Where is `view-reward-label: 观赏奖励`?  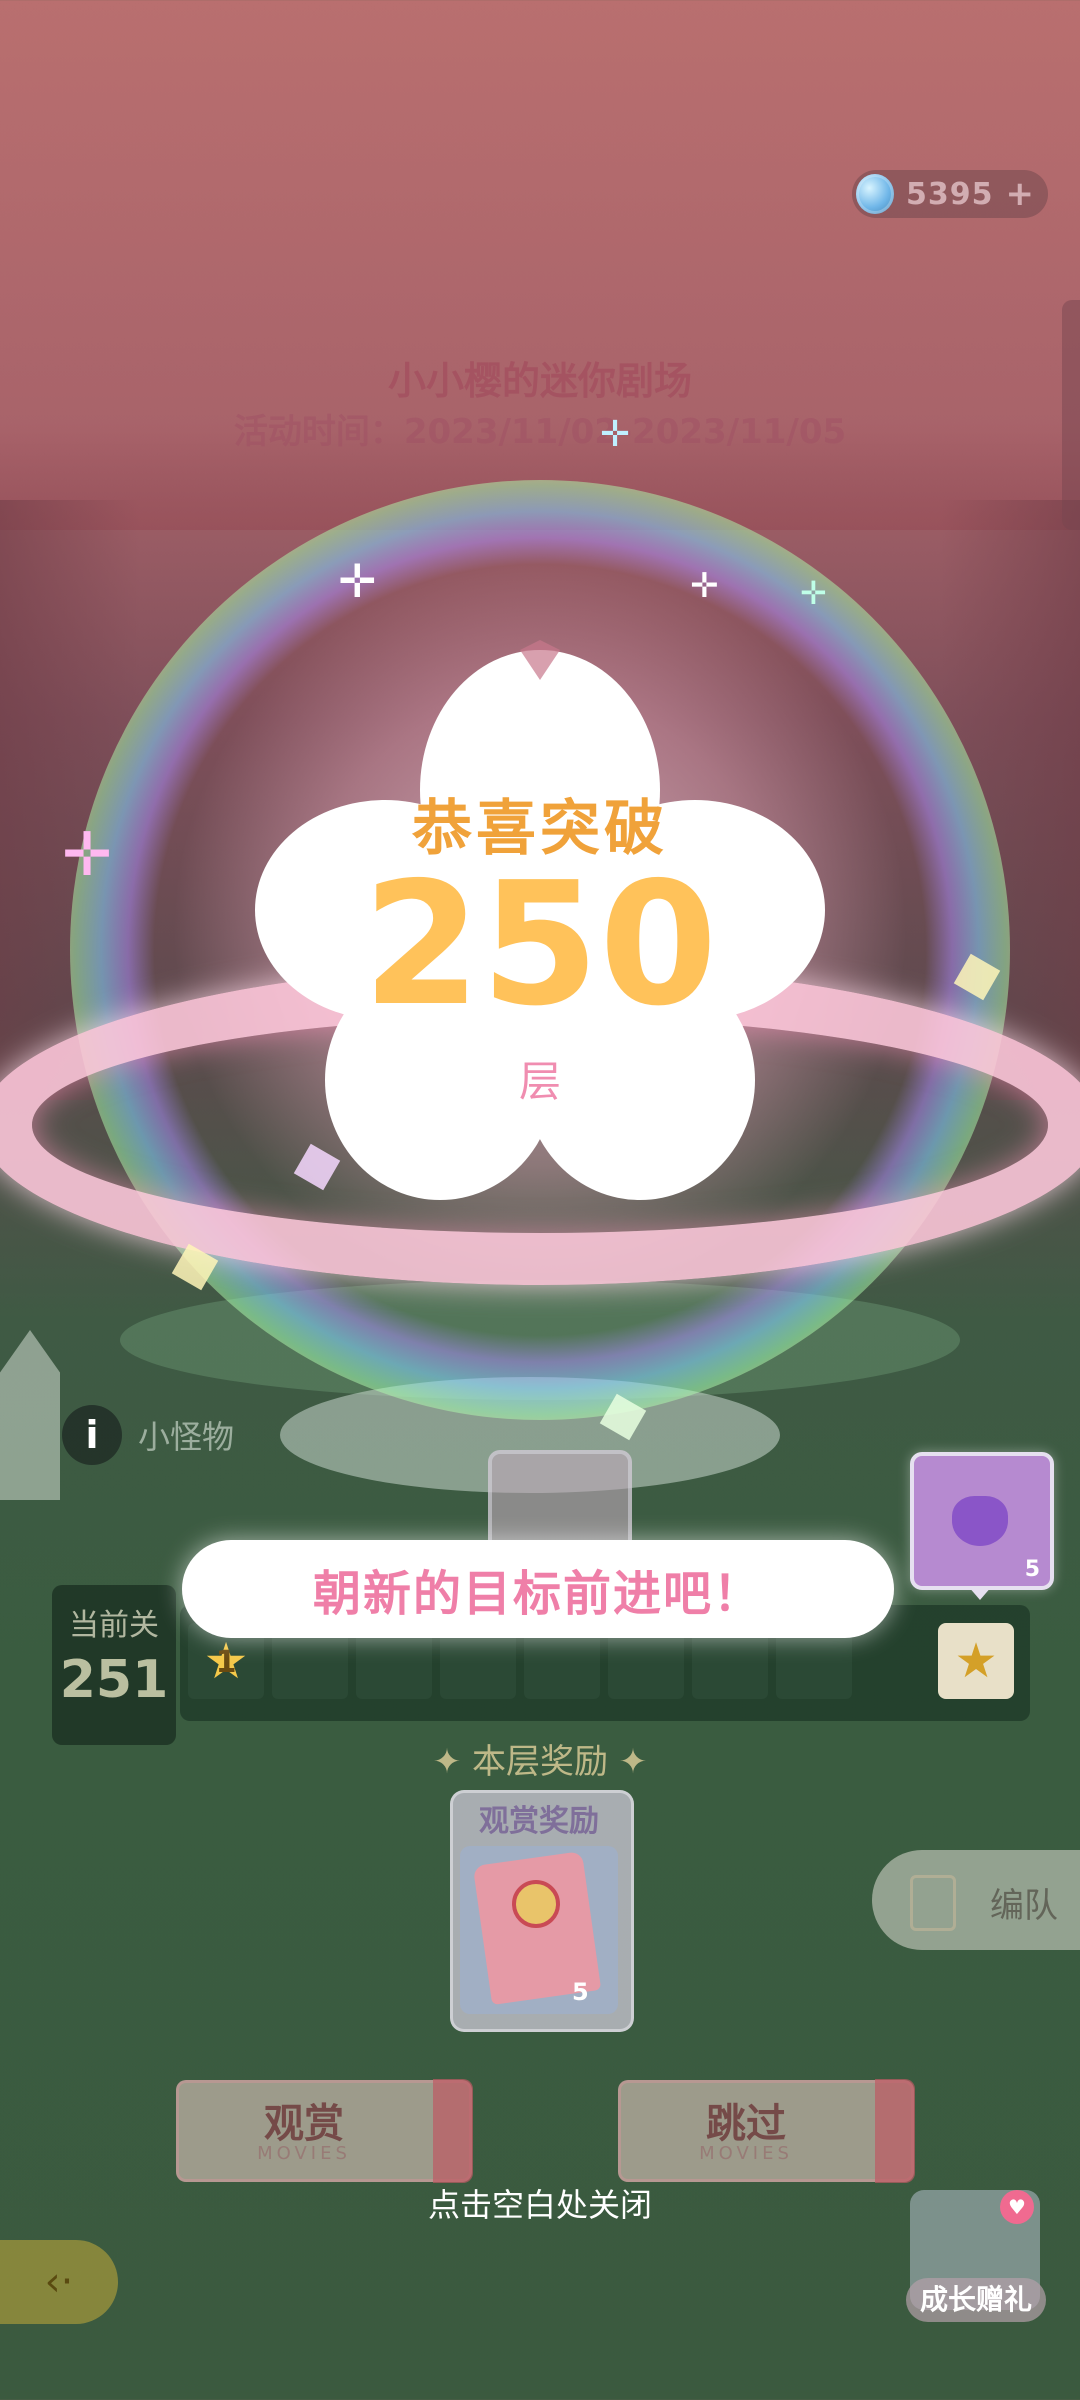 view-reward-label: 观赏奖励 is located at coordinates (539, 1821).